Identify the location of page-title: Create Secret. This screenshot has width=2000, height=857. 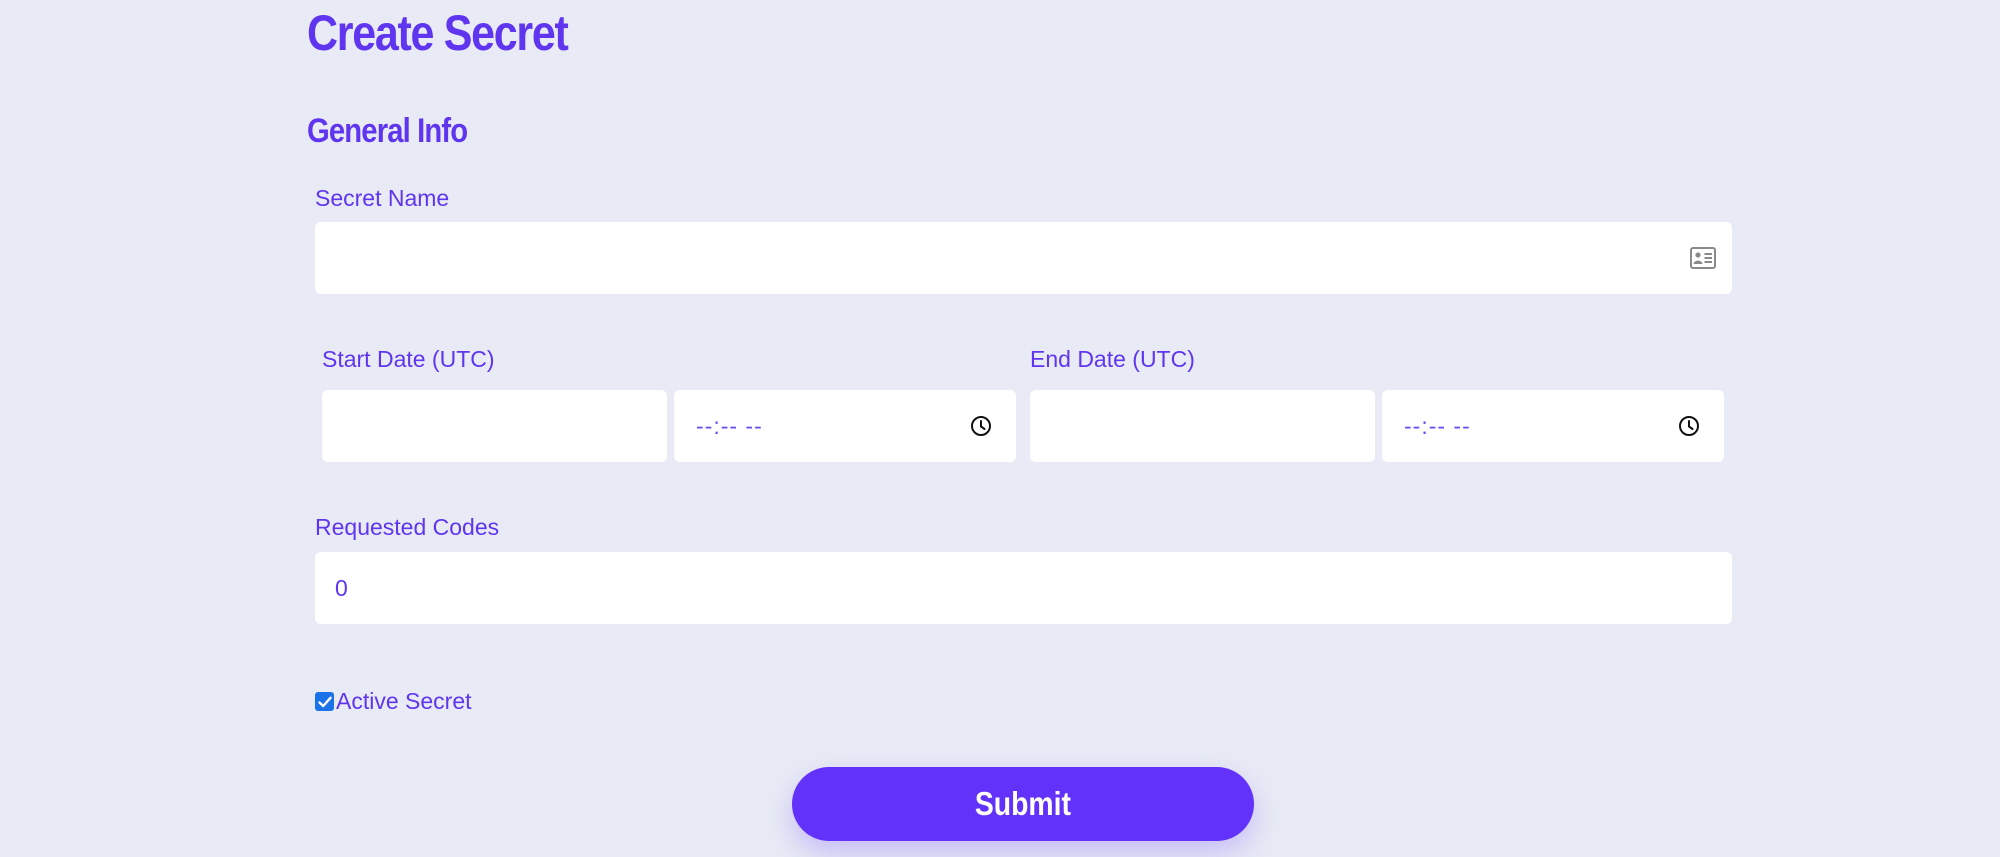
(438, 33).